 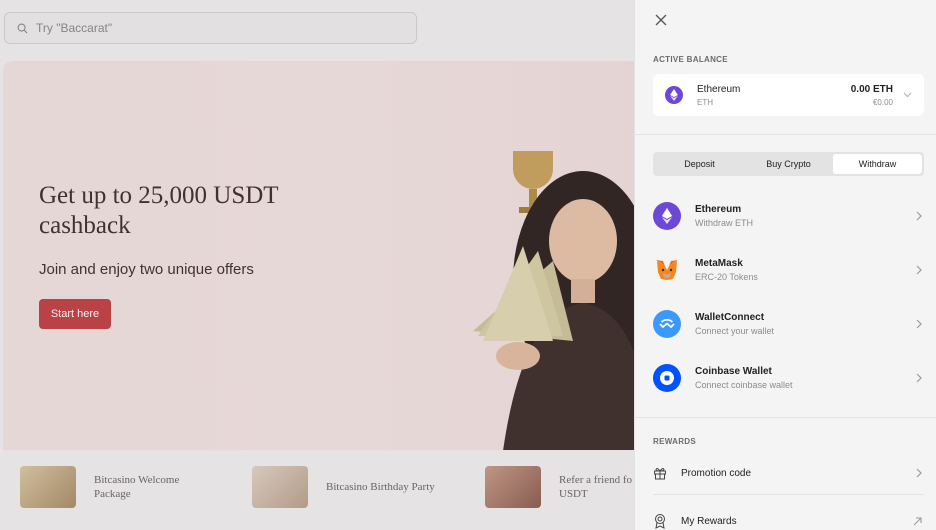 I want to click on method-name: WalletConnect, so click(x=730, y=317).